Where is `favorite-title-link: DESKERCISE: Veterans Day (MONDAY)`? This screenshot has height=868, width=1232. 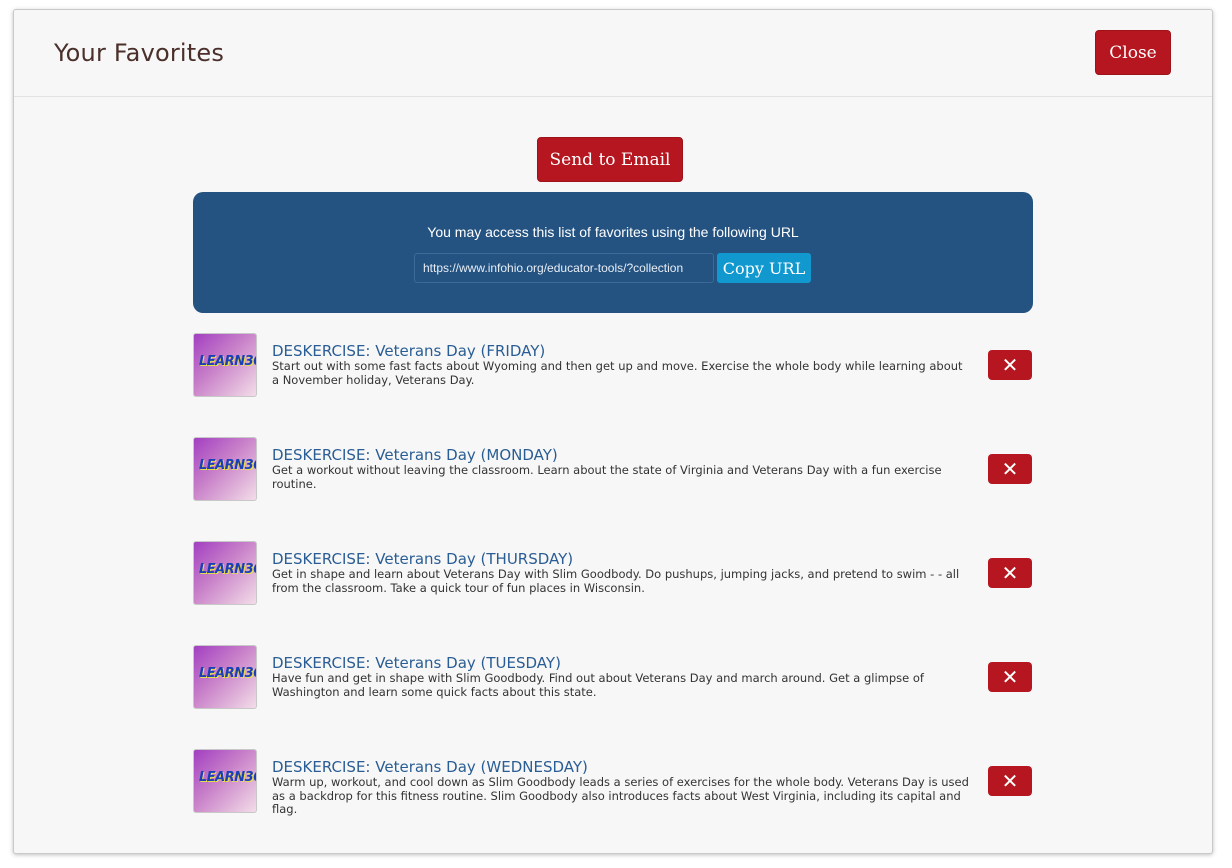 favorite-title-link: DESKERCISE: Veterans Day (MONDAY) is located at coordinates (415, 455).